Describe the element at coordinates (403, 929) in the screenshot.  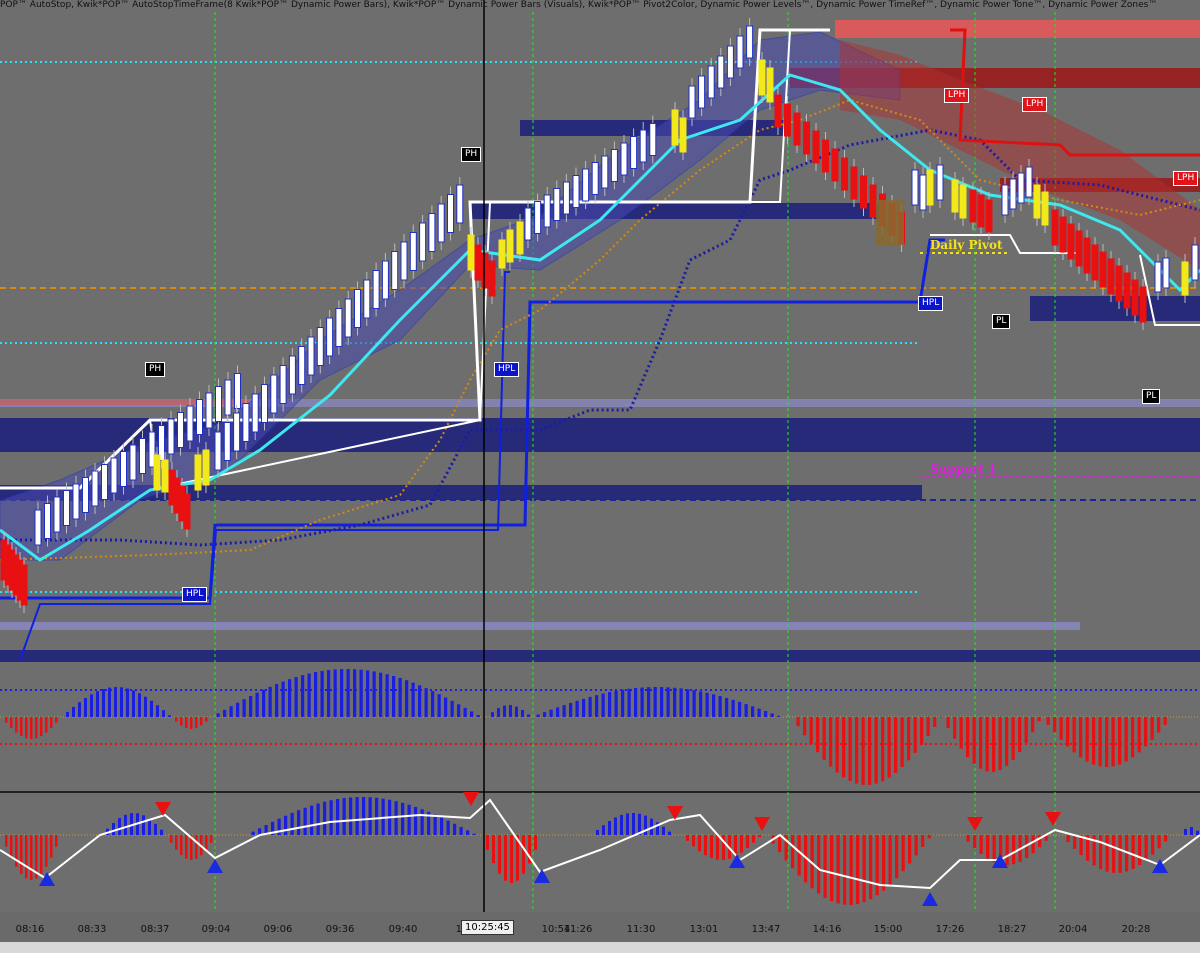
I see `time-tick-label: 09:40` at that location.